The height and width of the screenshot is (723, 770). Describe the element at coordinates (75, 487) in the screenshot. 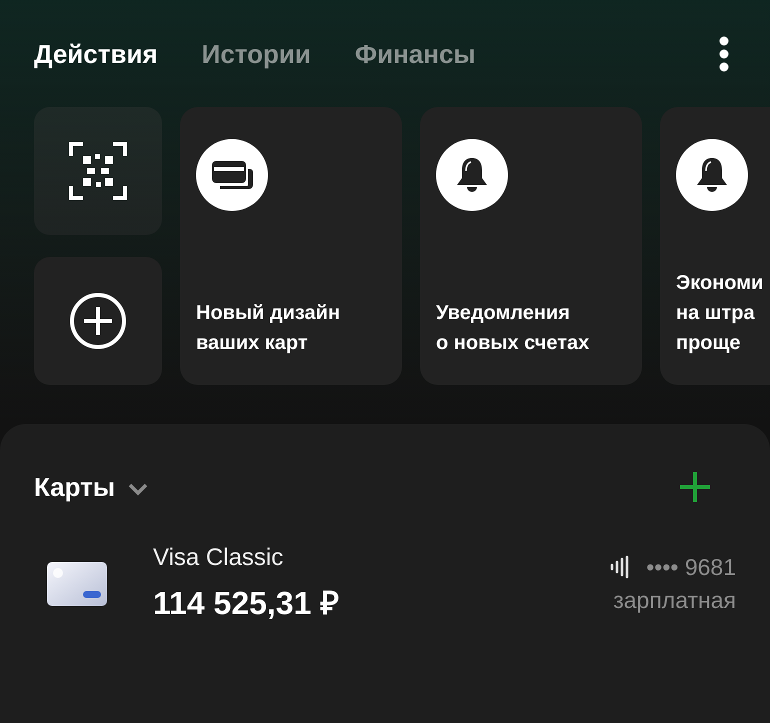

I see `section-title: Карты` at that location.